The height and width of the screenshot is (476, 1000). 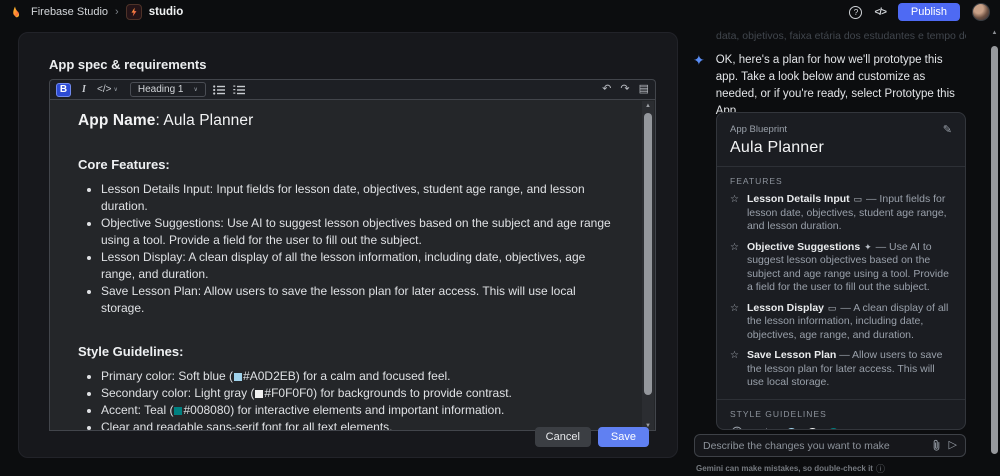 I want to click on topbar: Firebase Studio › studio ? </> Publish, so click(x=500, y=12).